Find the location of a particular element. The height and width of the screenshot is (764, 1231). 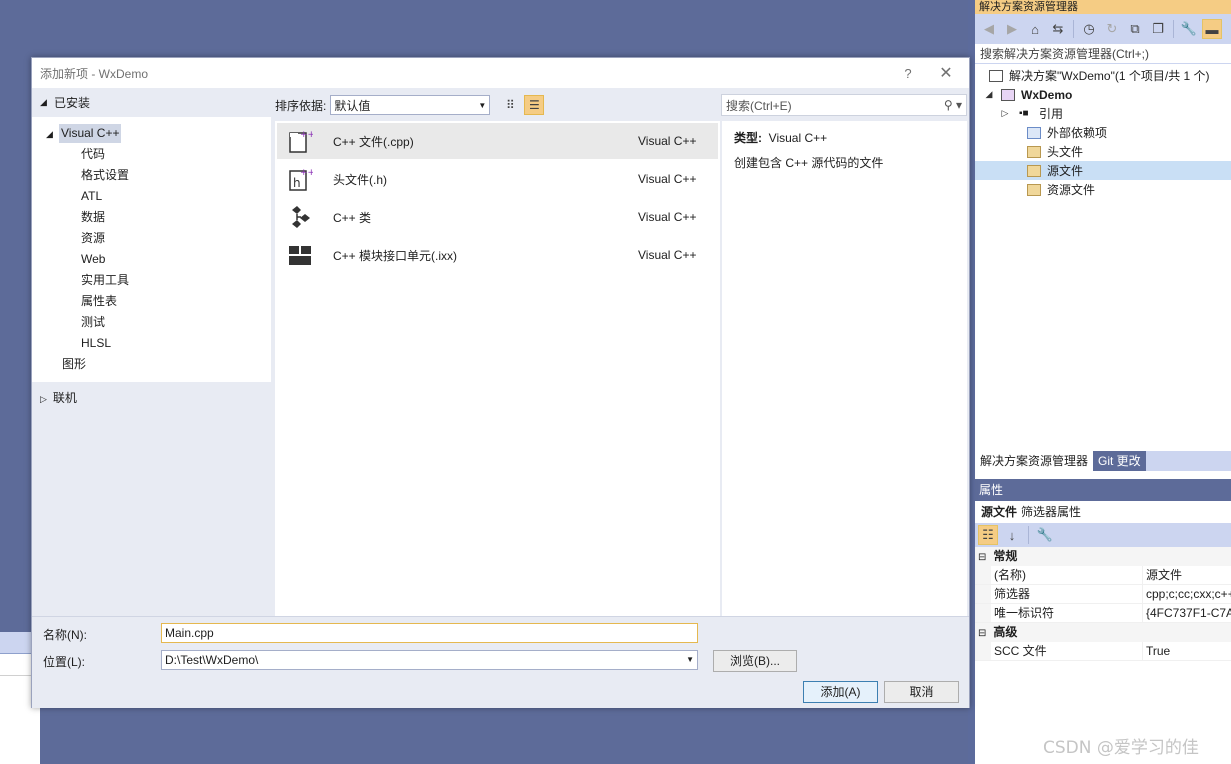

refresh-icon: ↻ is located at coordinates (1112, 29).